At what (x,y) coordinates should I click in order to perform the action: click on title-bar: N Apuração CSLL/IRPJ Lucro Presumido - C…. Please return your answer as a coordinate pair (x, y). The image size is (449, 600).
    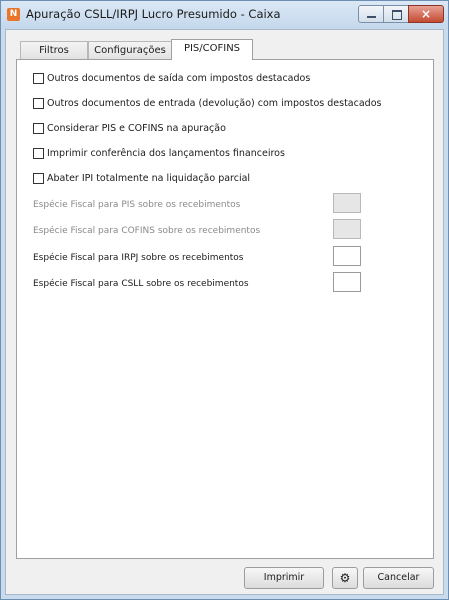
    Looking at the image, I should click on (224, 15).